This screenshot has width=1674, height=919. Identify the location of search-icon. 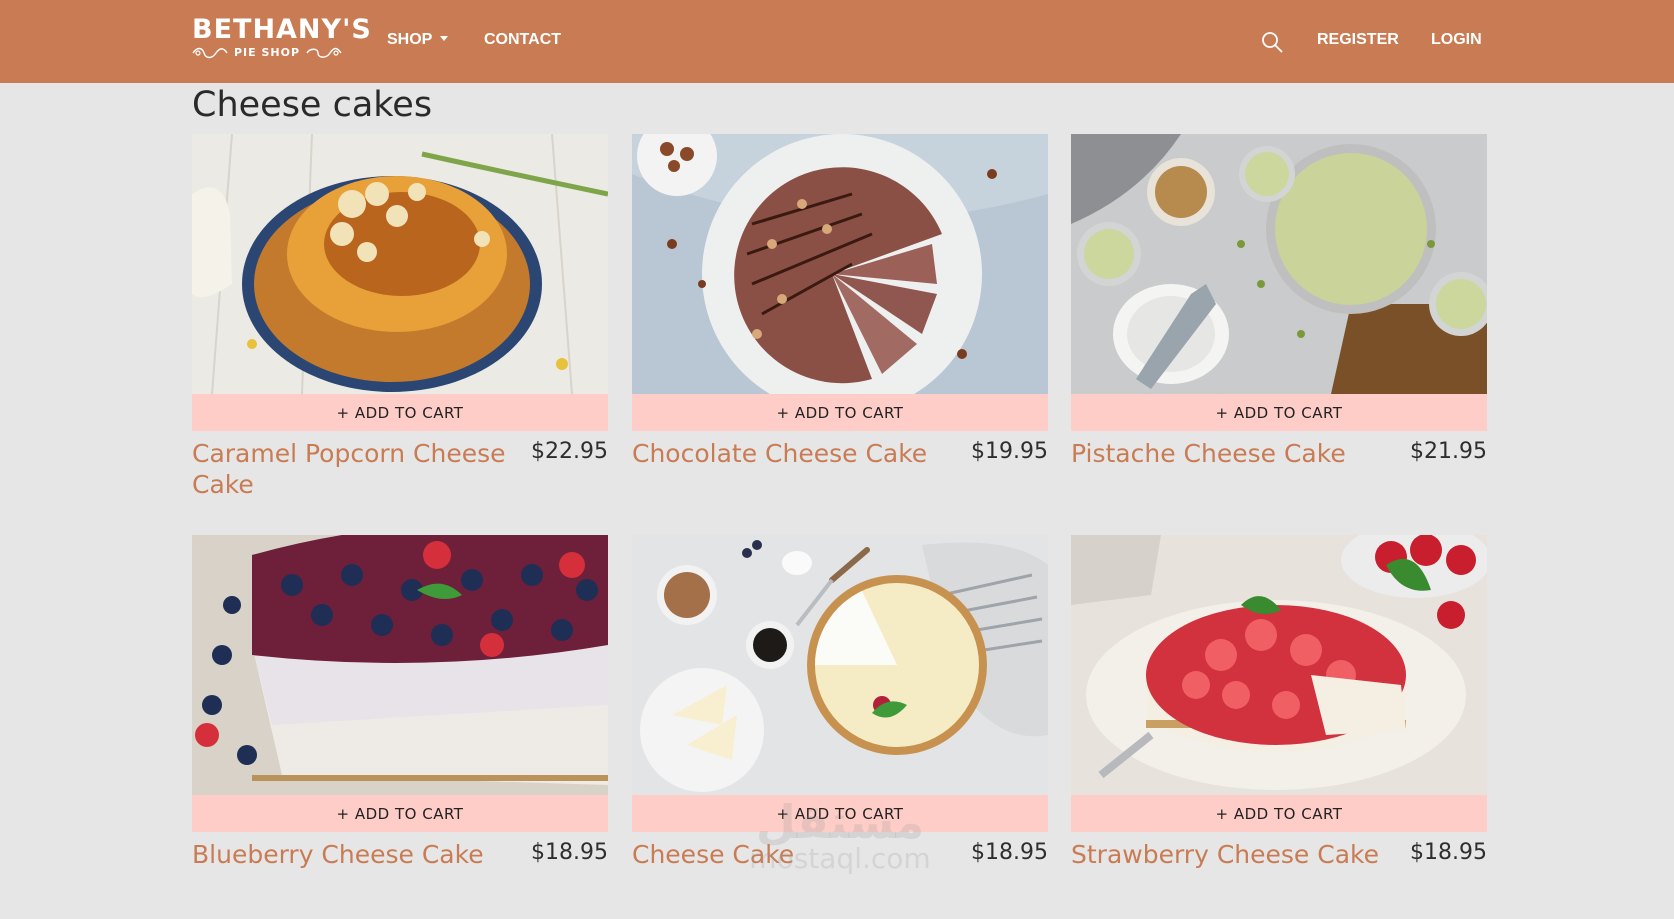
(1272, 42).